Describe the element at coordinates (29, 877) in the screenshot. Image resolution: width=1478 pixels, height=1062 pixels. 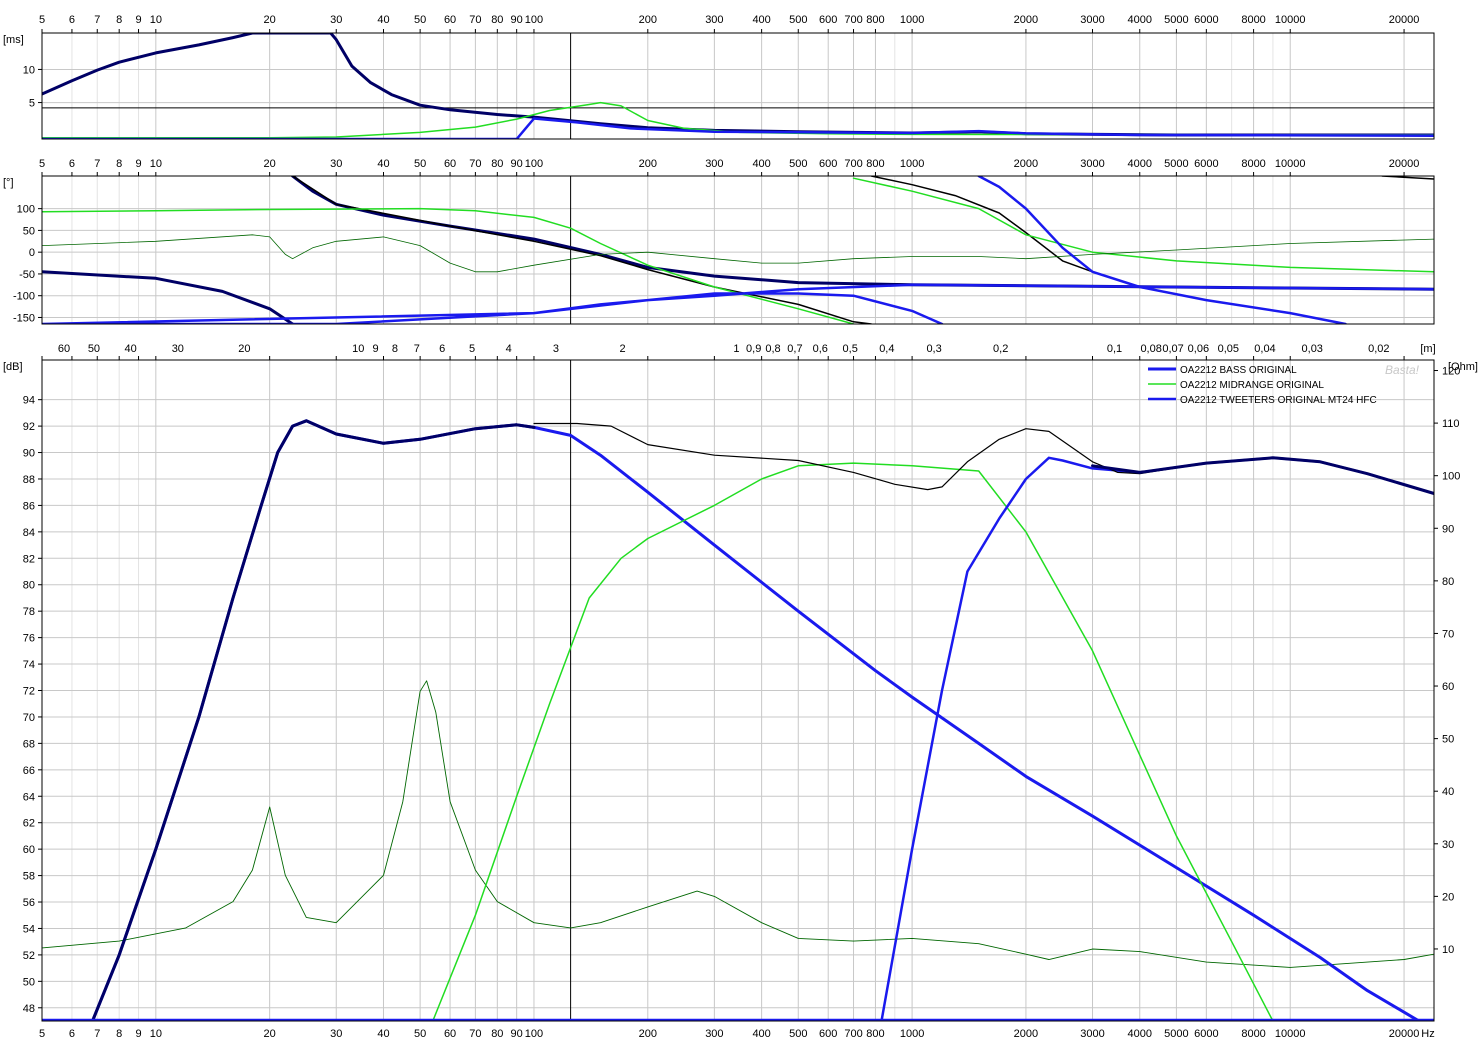
I see `y-tick-label: 58` at that location.